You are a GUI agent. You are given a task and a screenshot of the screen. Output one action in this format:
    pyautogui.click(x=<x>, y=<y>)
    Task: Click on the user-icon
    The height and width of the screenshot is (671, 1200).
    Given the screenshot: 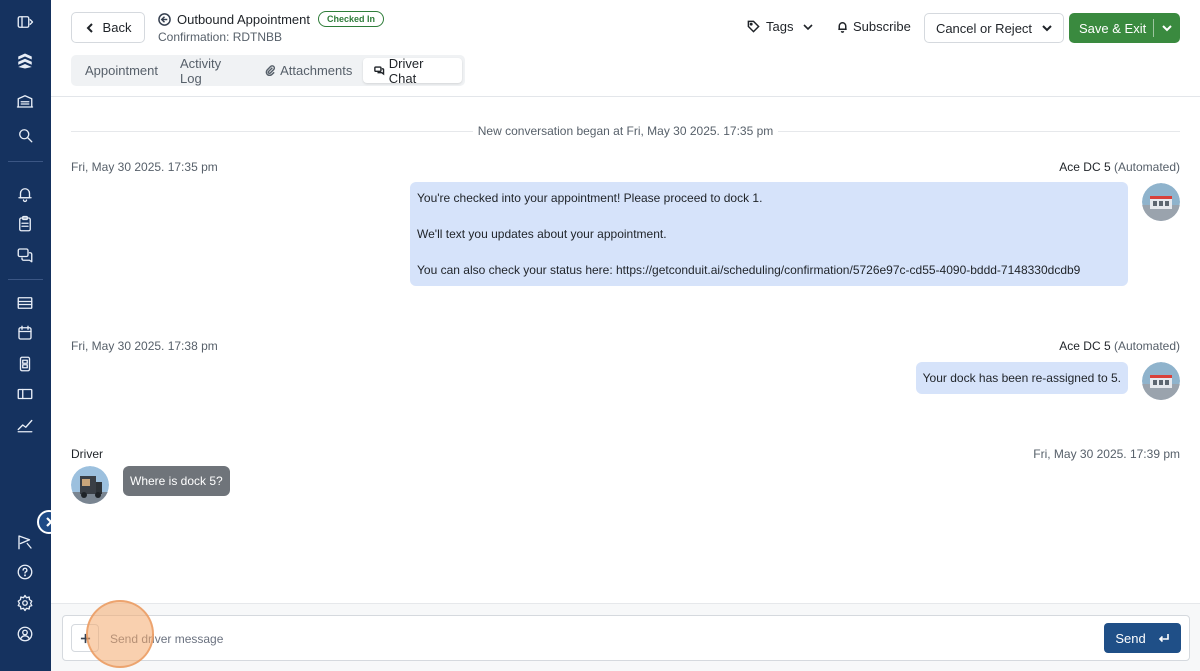 What is the action you would take?
    pyautogui.click(x=25, y=634)
    